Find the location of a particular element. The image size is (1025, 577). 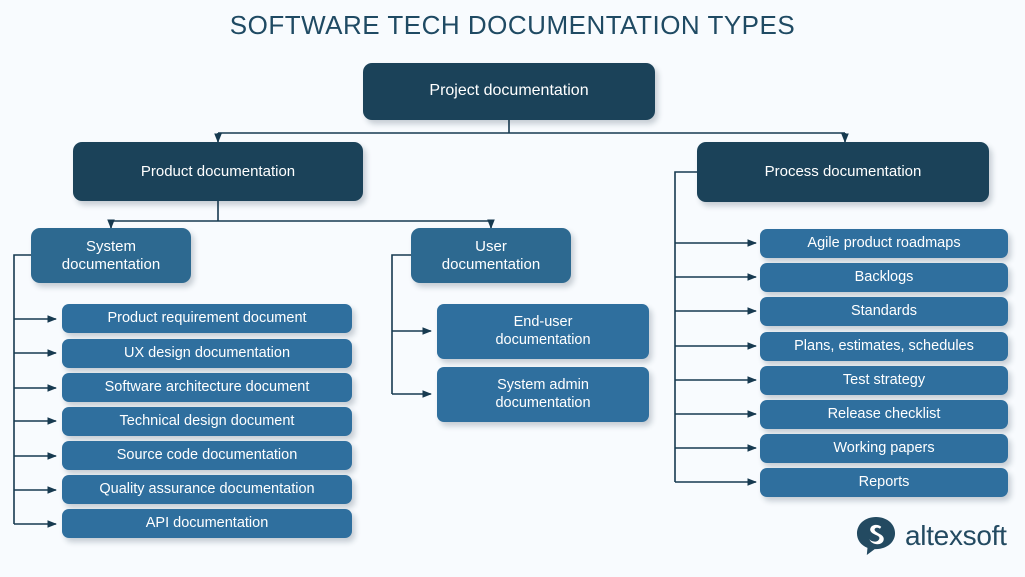

leaf-end-user-documentation: End-user documentation is located at coordinates (543, 331).